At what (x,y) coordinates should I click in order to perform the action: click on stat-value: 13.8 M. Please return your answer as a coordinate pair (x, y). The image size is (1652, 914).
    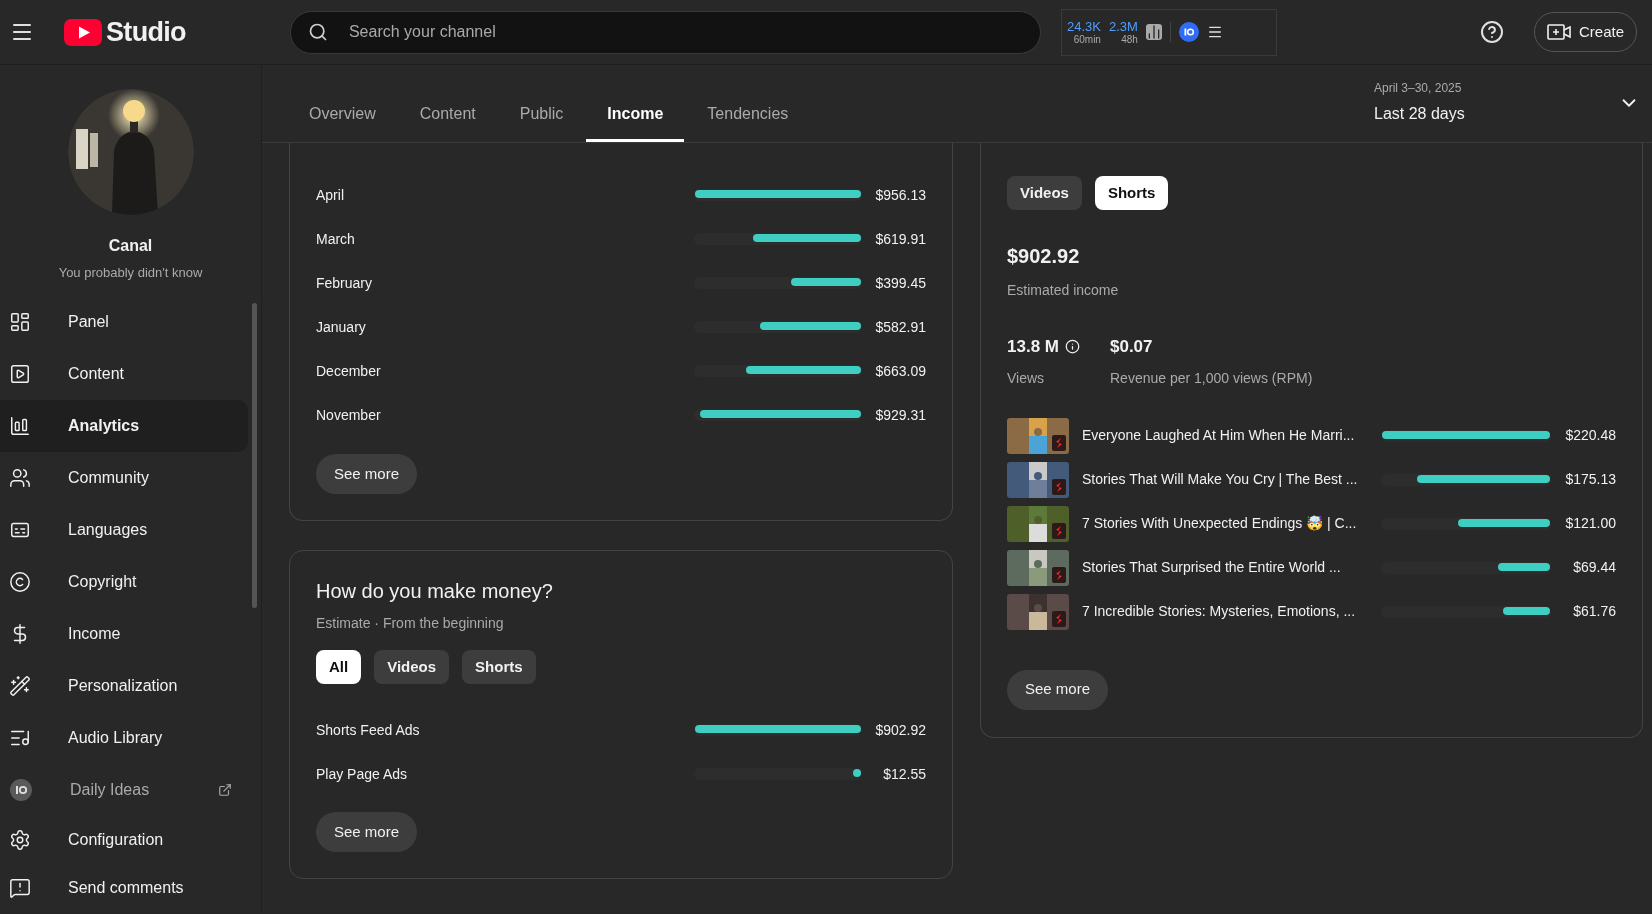
    Looking at the image, I should click on (1033, 347).